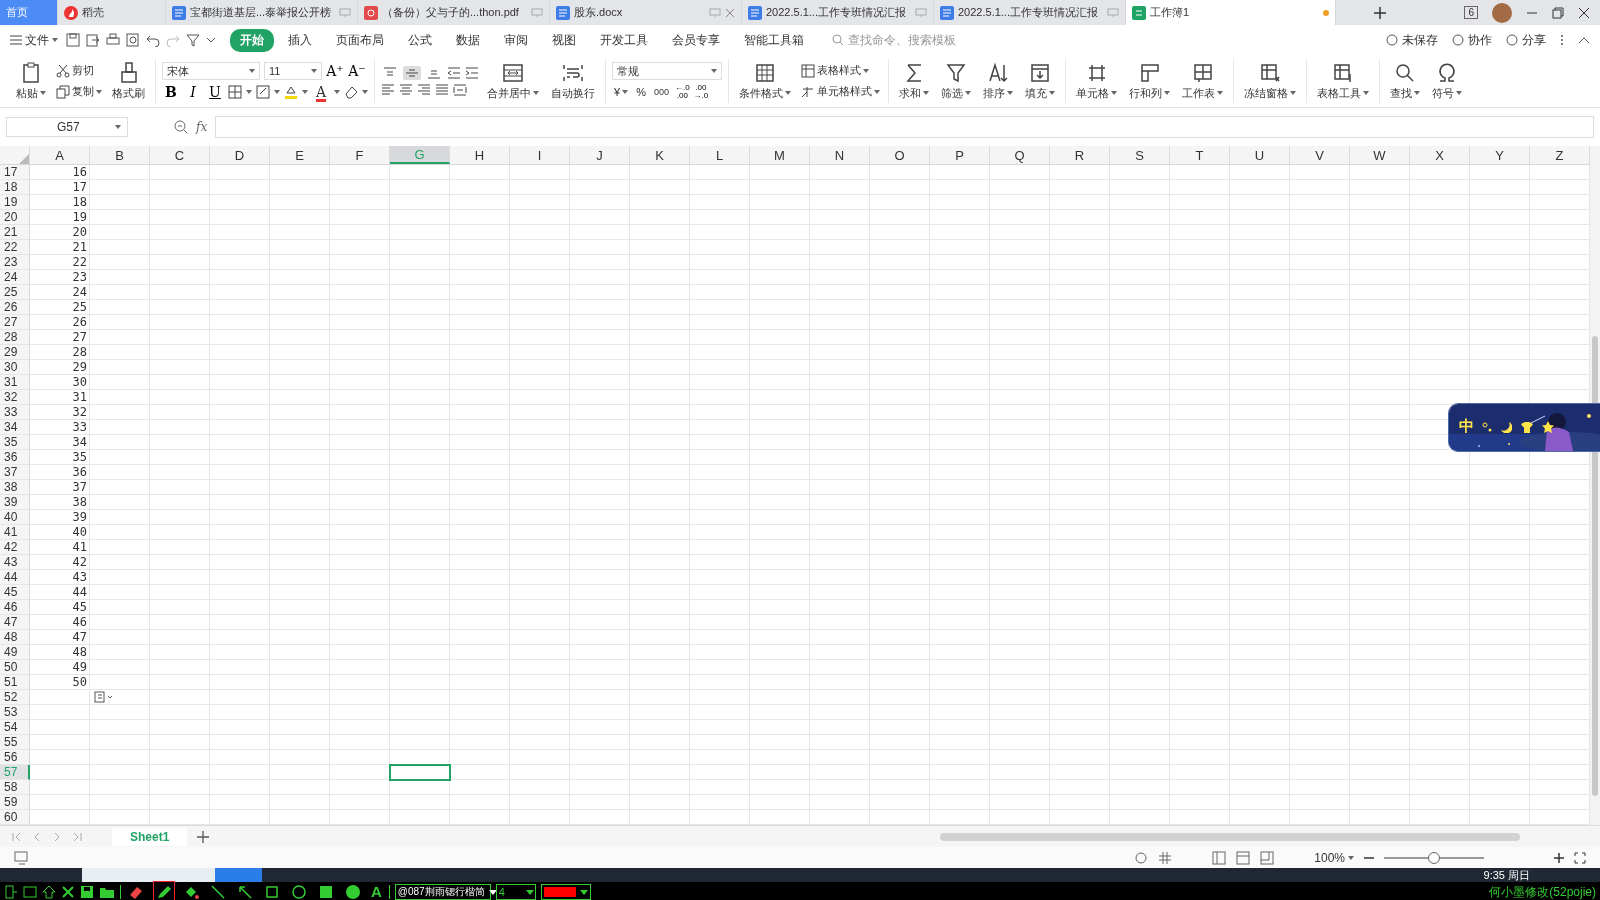 This screenshot has width=1600, height=900. What do you see at coordinates (1447, 81) in the screenshot?
I see `ribbon-tool-button: 符号` at bounding box center [1447, 81].